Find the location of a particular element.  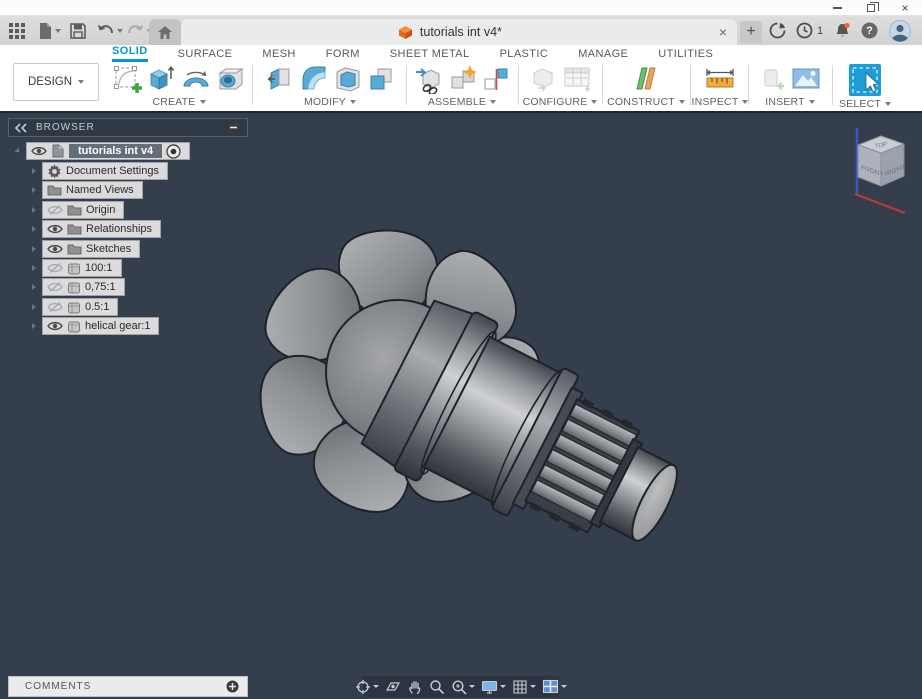

pan-button is located at coordinates (415, 687).